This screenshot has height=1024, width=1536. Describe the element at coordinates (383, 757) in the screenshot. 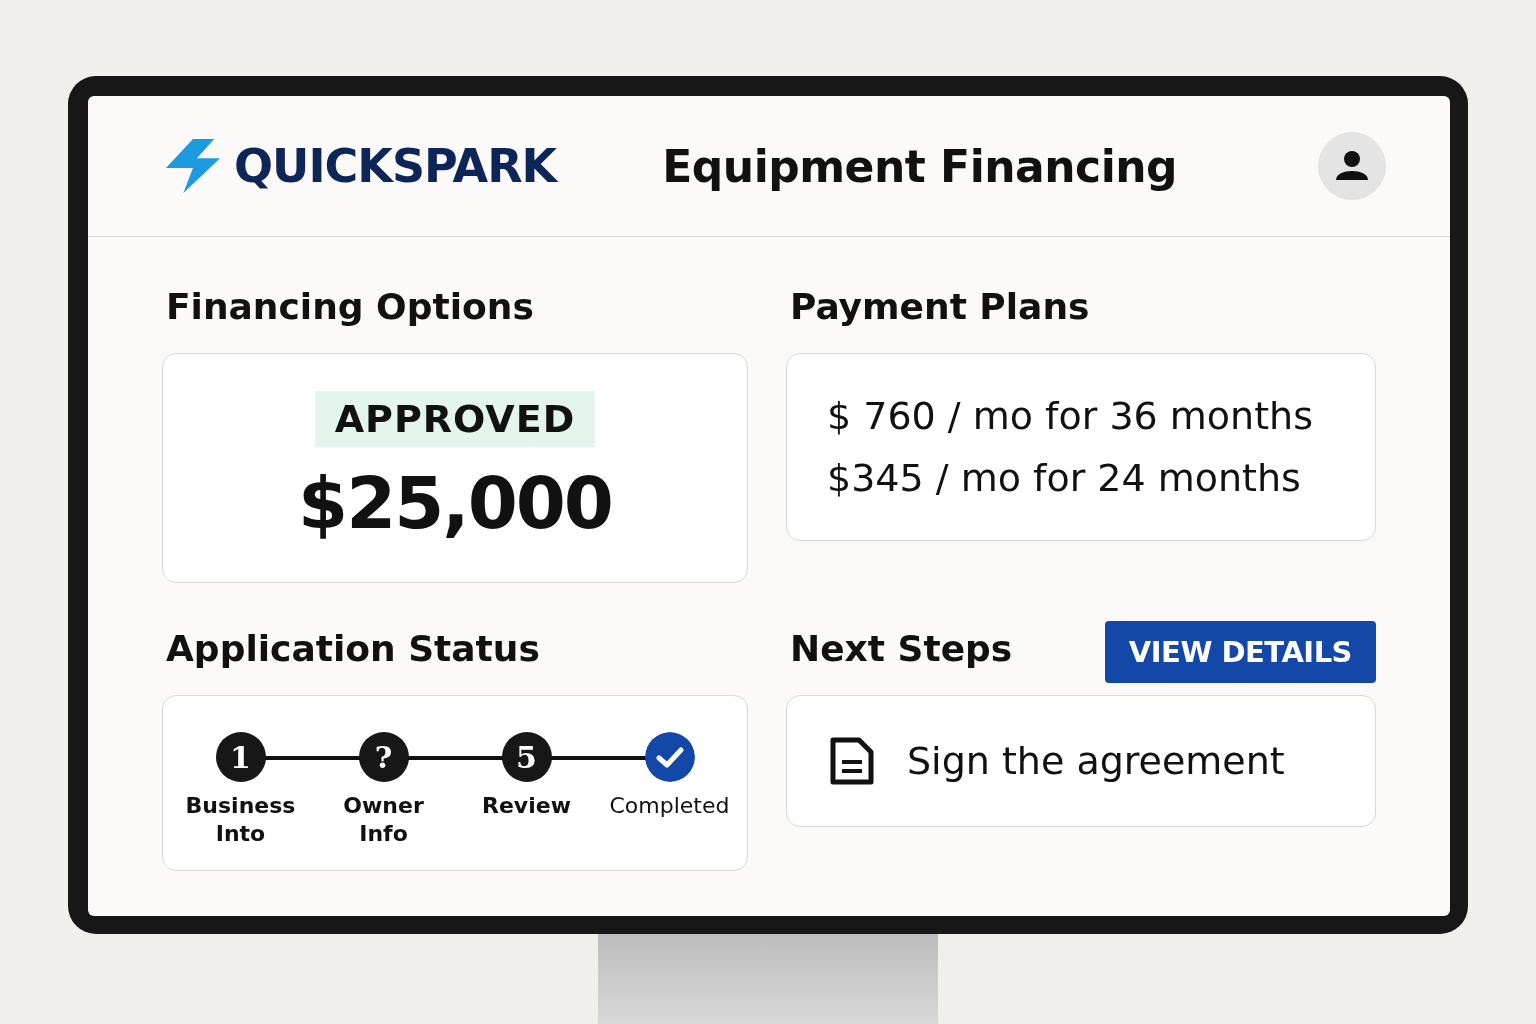

I see `step-marker: ?` at that location.